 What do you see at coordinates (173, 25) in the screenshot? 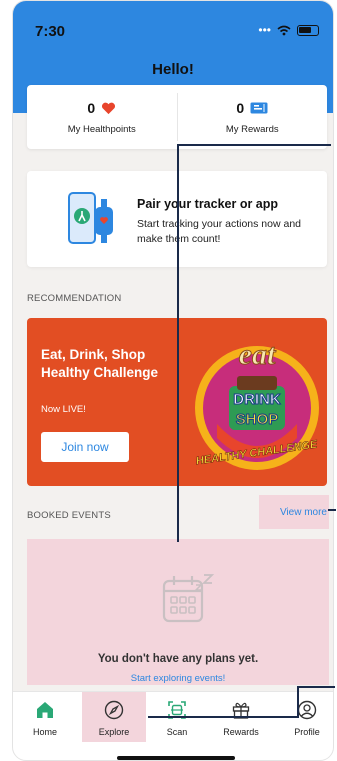
I see `status-bar: 7:30 •••` at bounding box center [173, 25].